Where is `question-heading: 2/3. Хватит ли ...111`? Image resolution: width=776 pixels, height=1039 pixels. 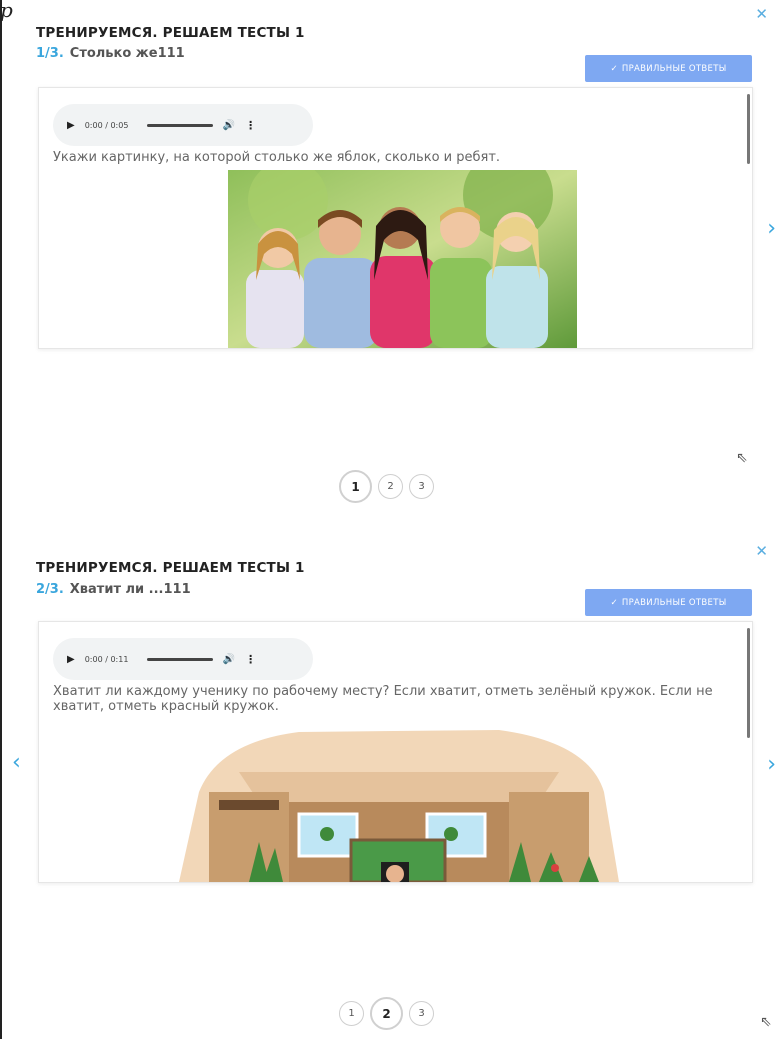
question-heading: 2/3. Хватит ли ...111 is located at coordinates (113, 589).